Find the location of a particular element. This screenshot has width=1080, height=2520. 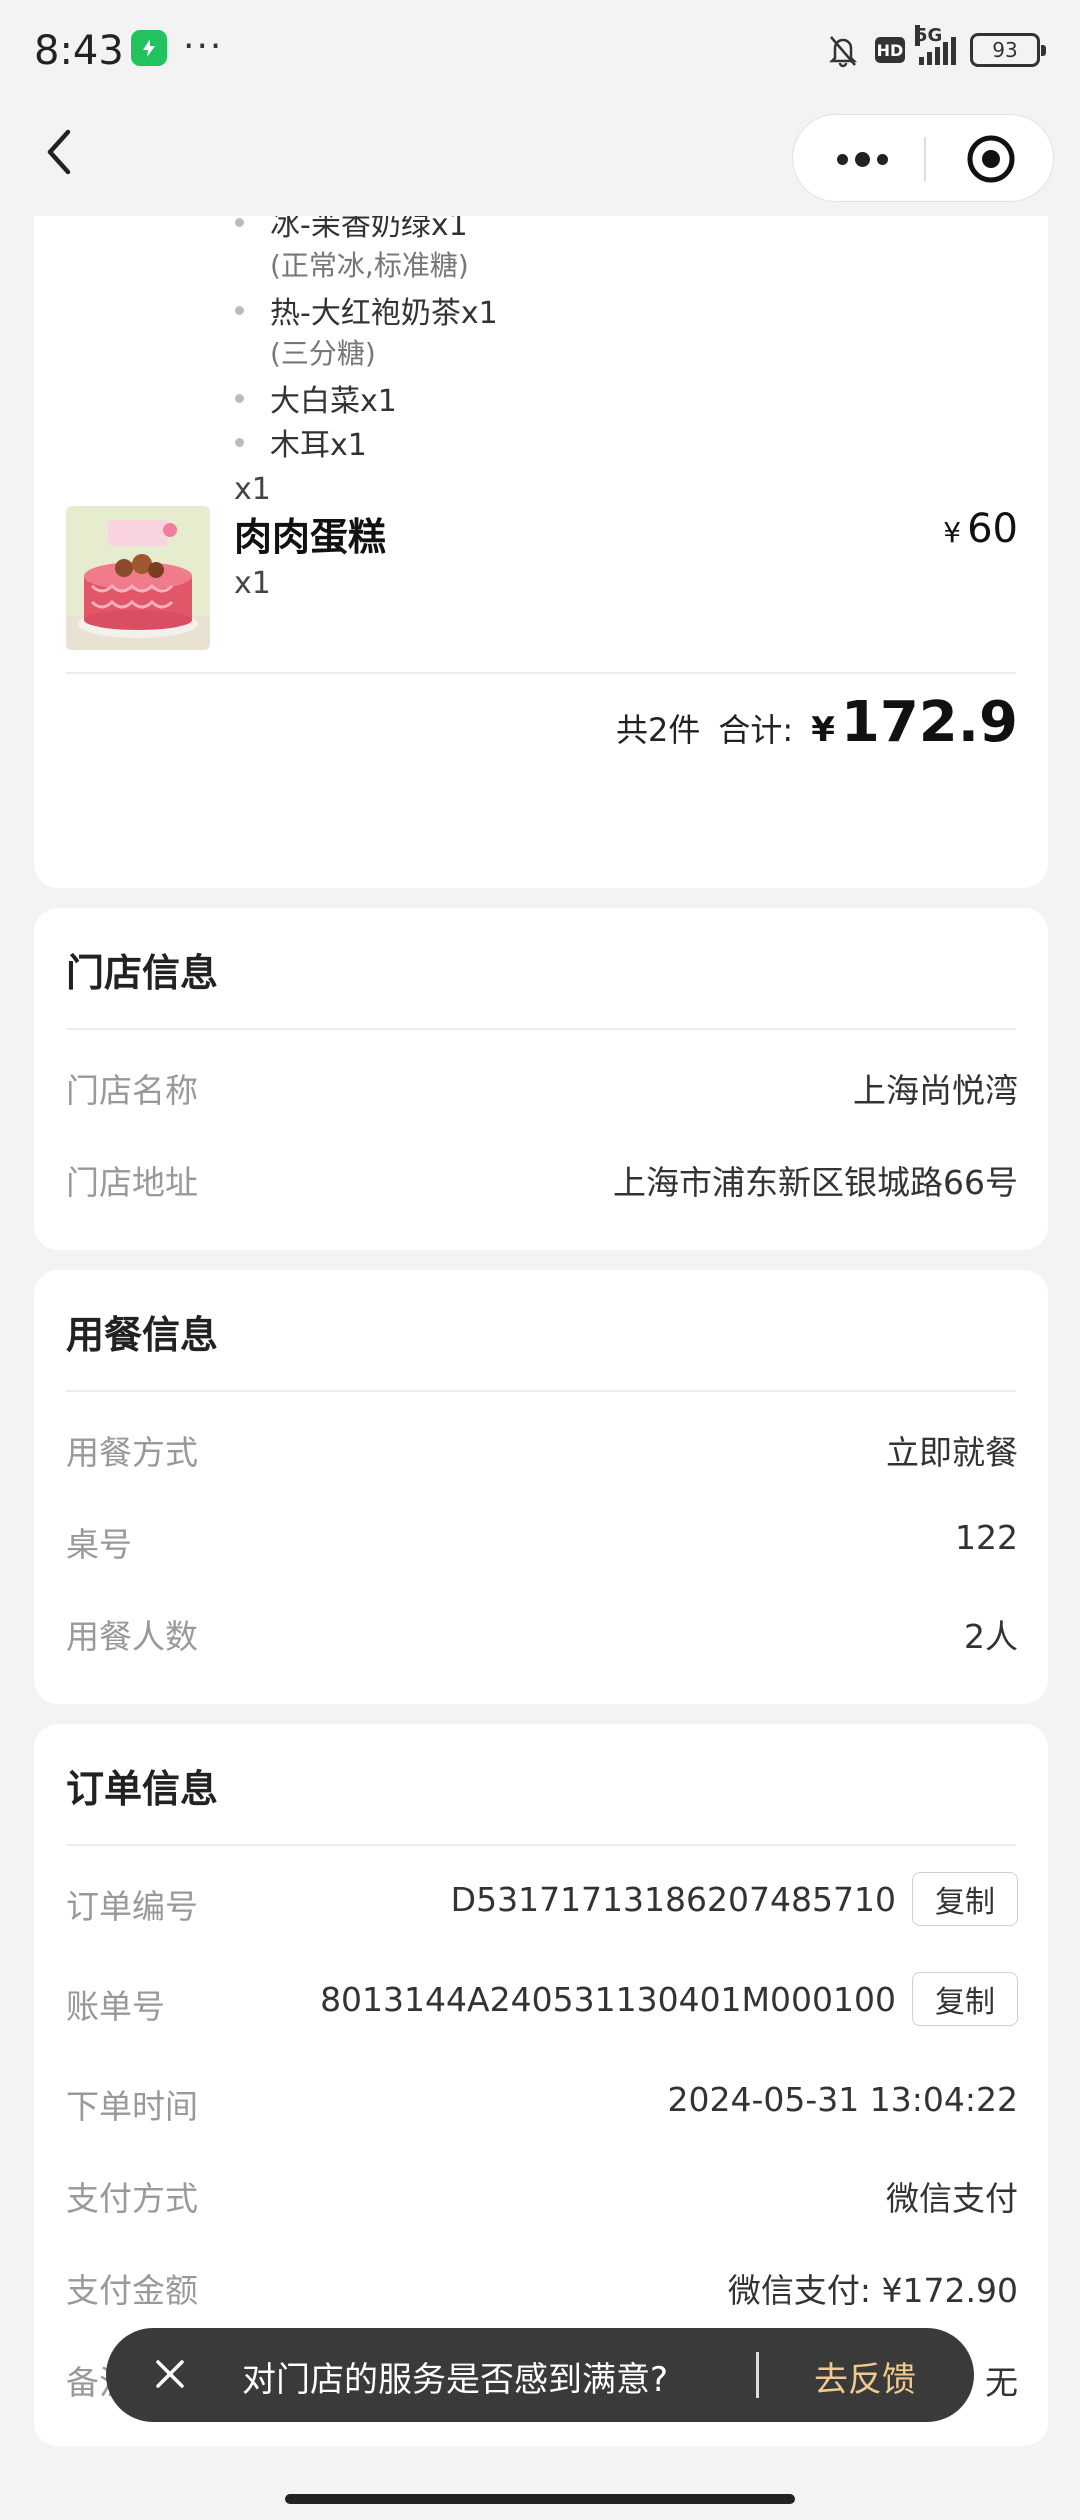

nav-bar is located at coordinates (540, 158).